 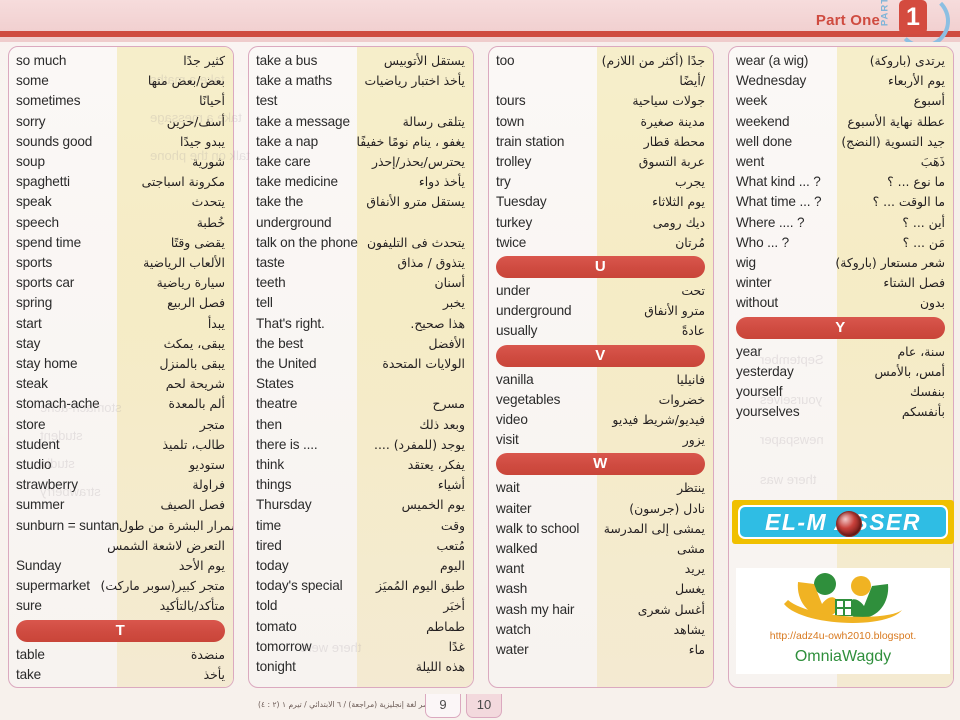 I want to click on arabic-meaning: وبعد ذلك, so click(x=442, y=424).